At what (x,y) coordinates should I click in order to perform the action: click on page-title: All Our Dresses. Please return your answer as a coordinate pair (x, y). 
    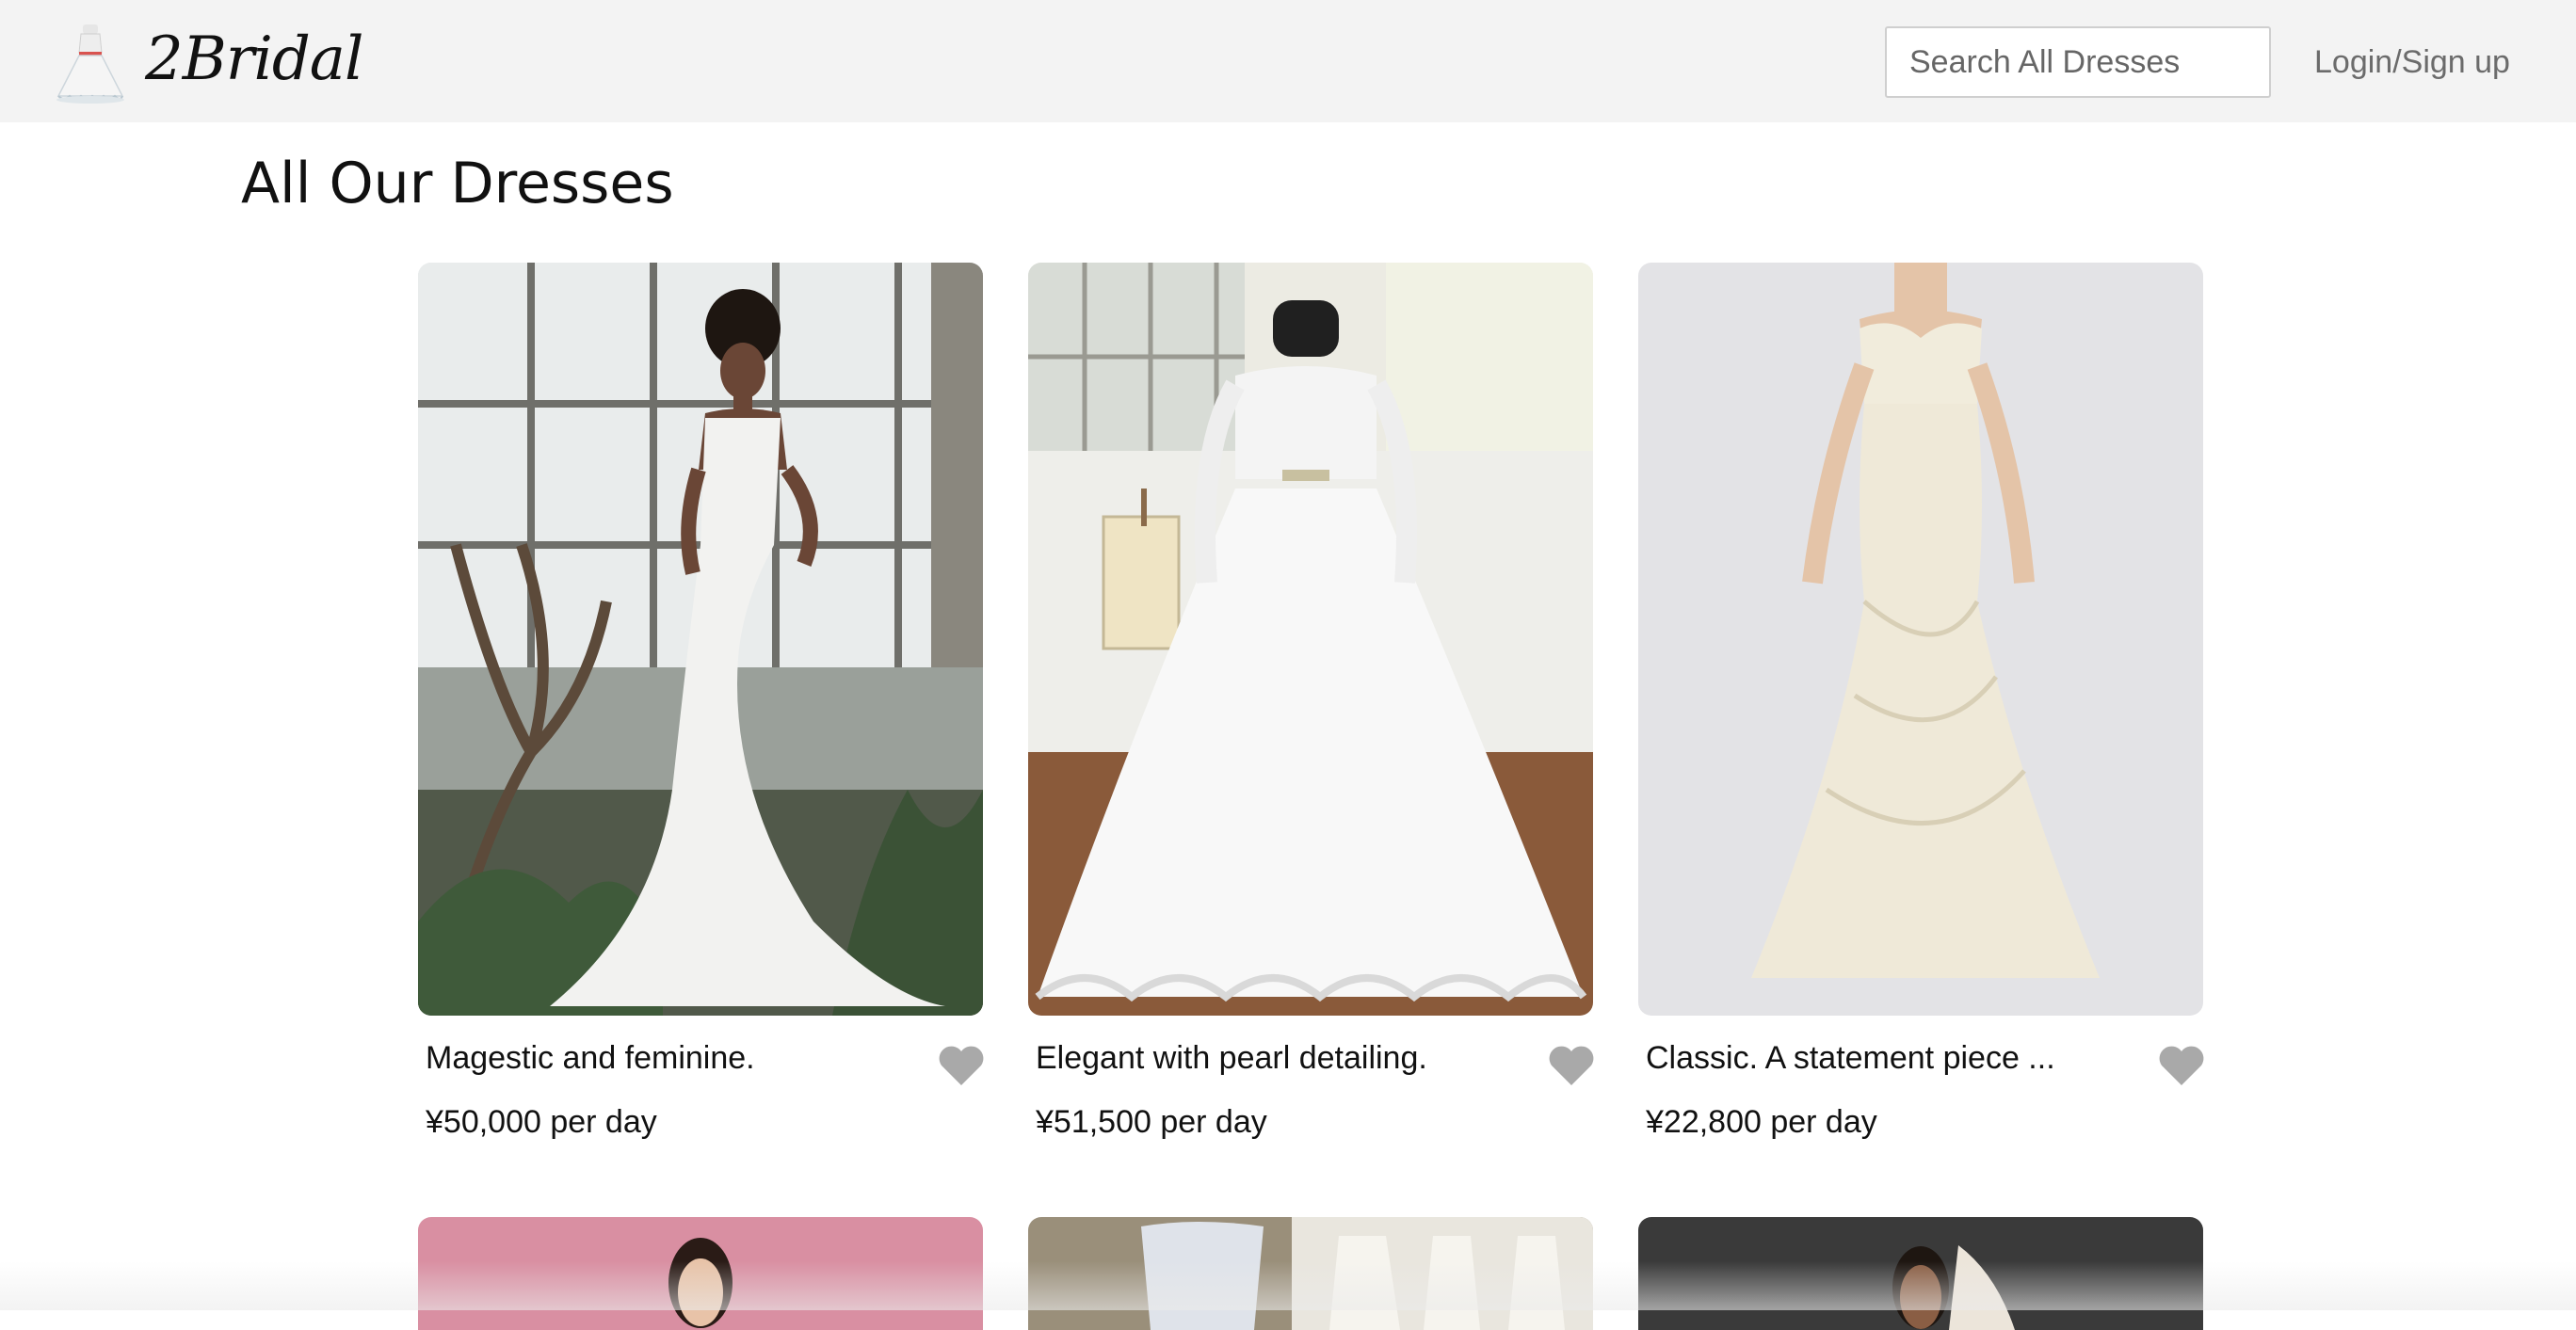
    Looking at the image, I should click on (457, 183).